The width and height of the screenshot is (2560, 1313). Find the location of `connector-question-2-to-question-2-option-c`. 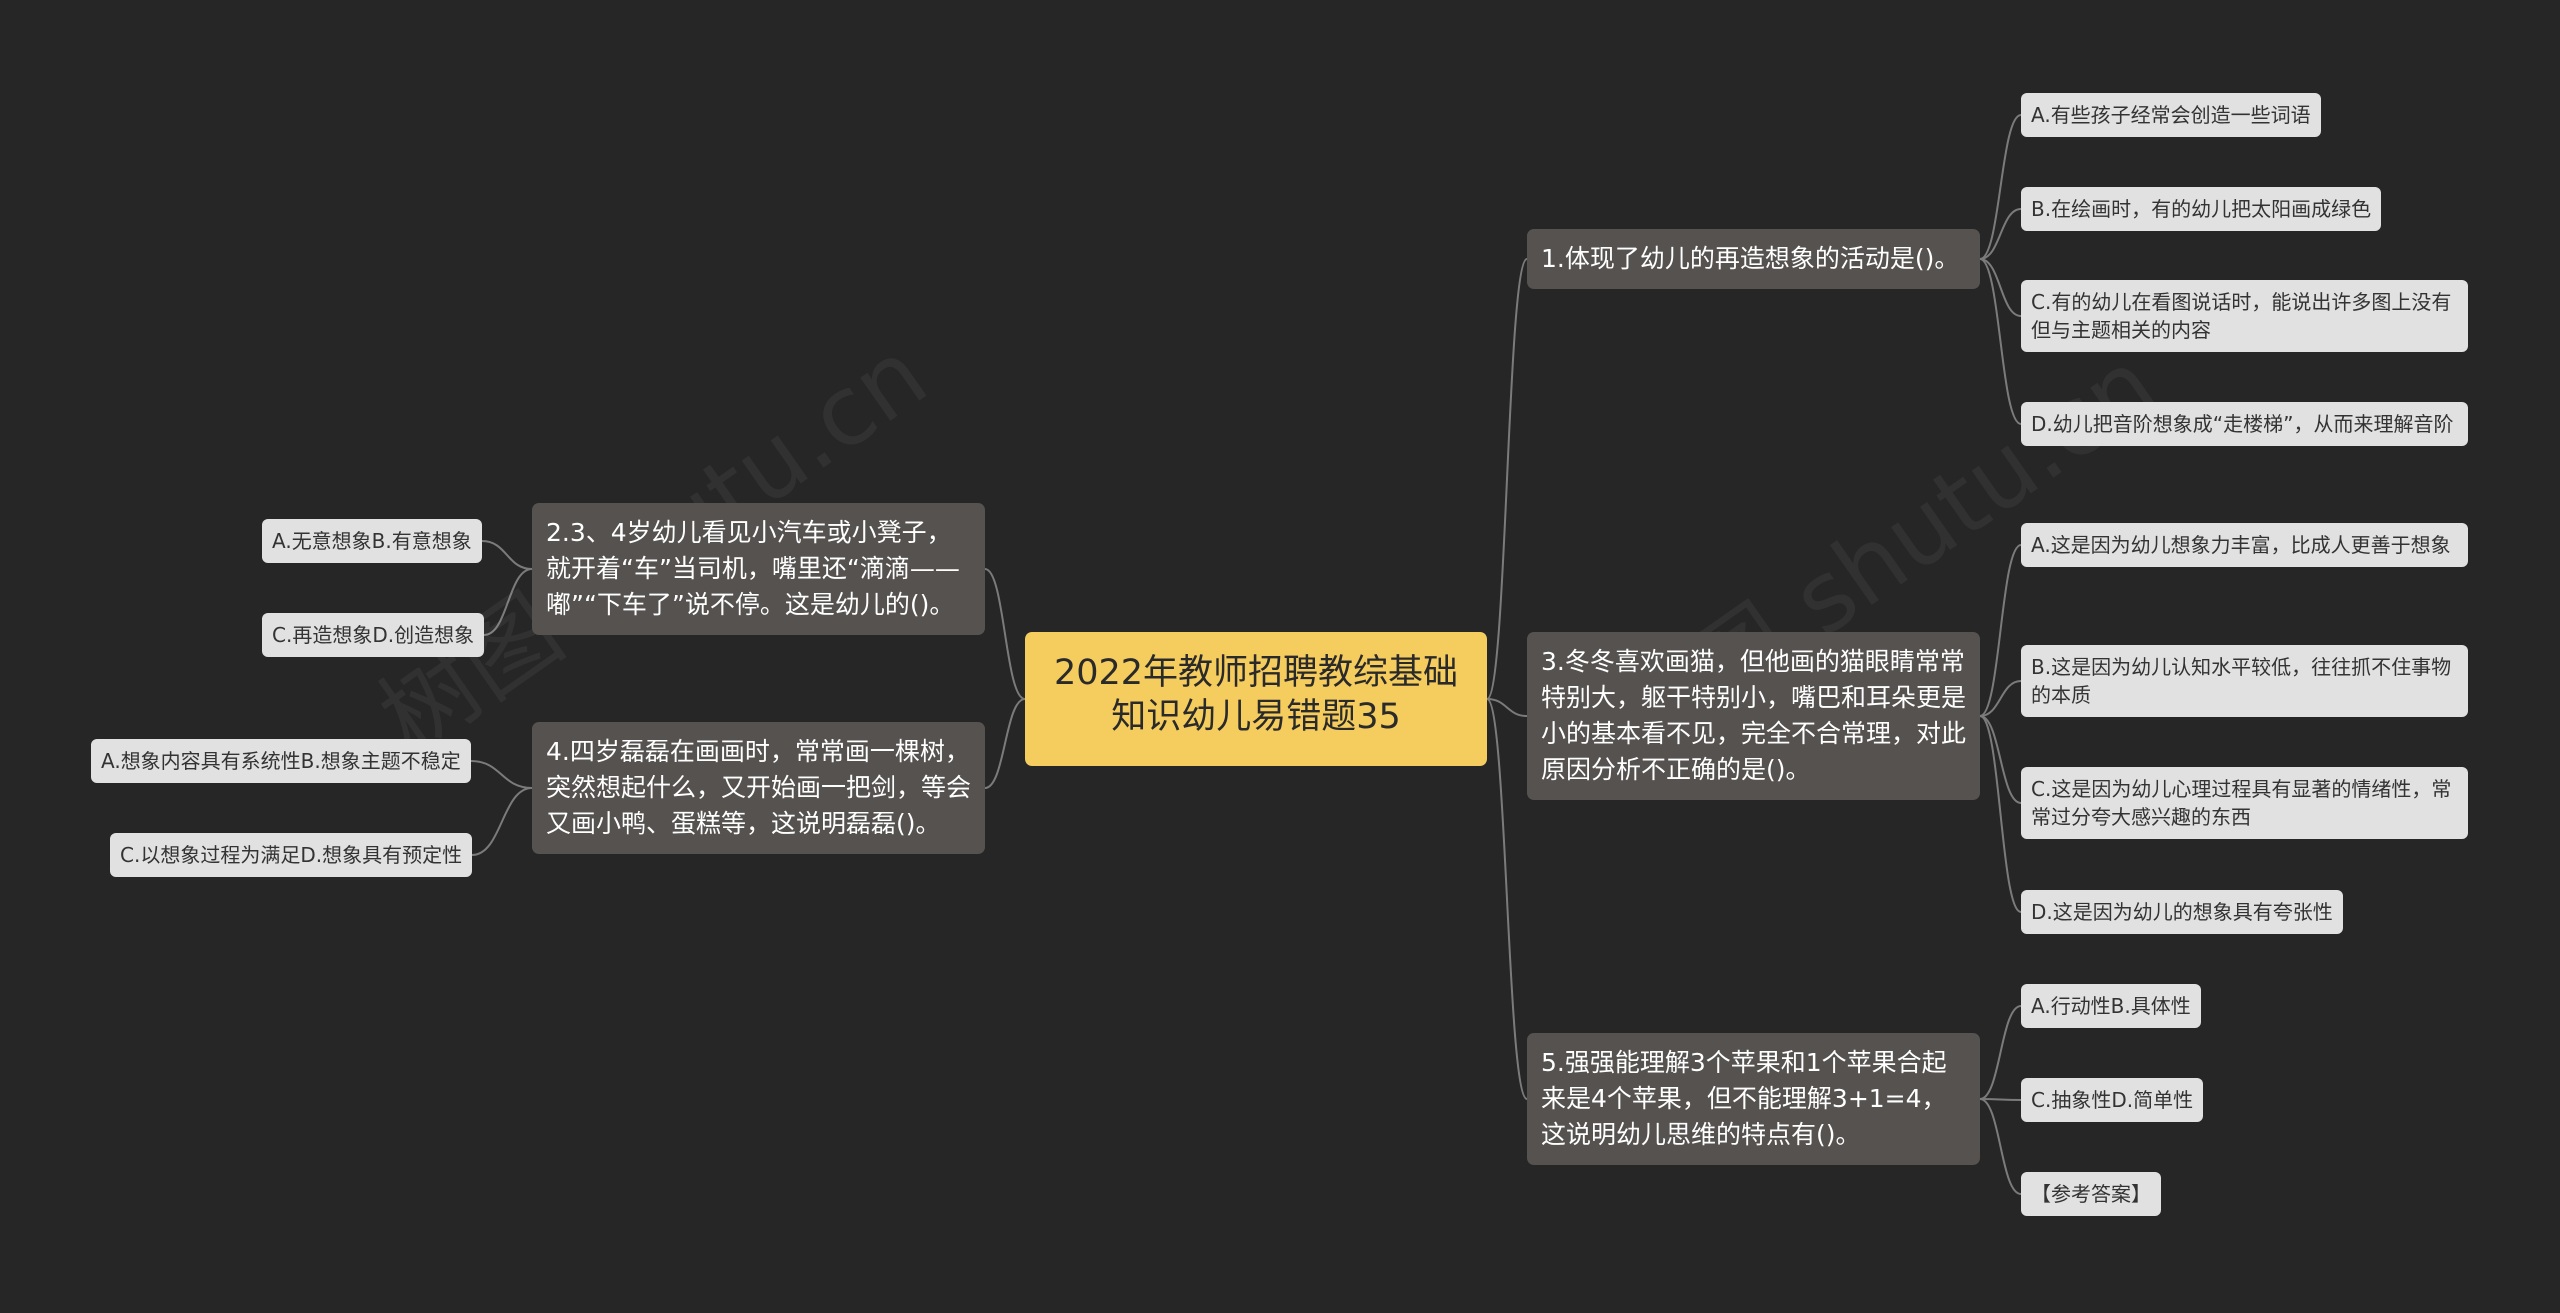

connector-question-2-to-question-2-option-c is located at coordinates (508, 602).